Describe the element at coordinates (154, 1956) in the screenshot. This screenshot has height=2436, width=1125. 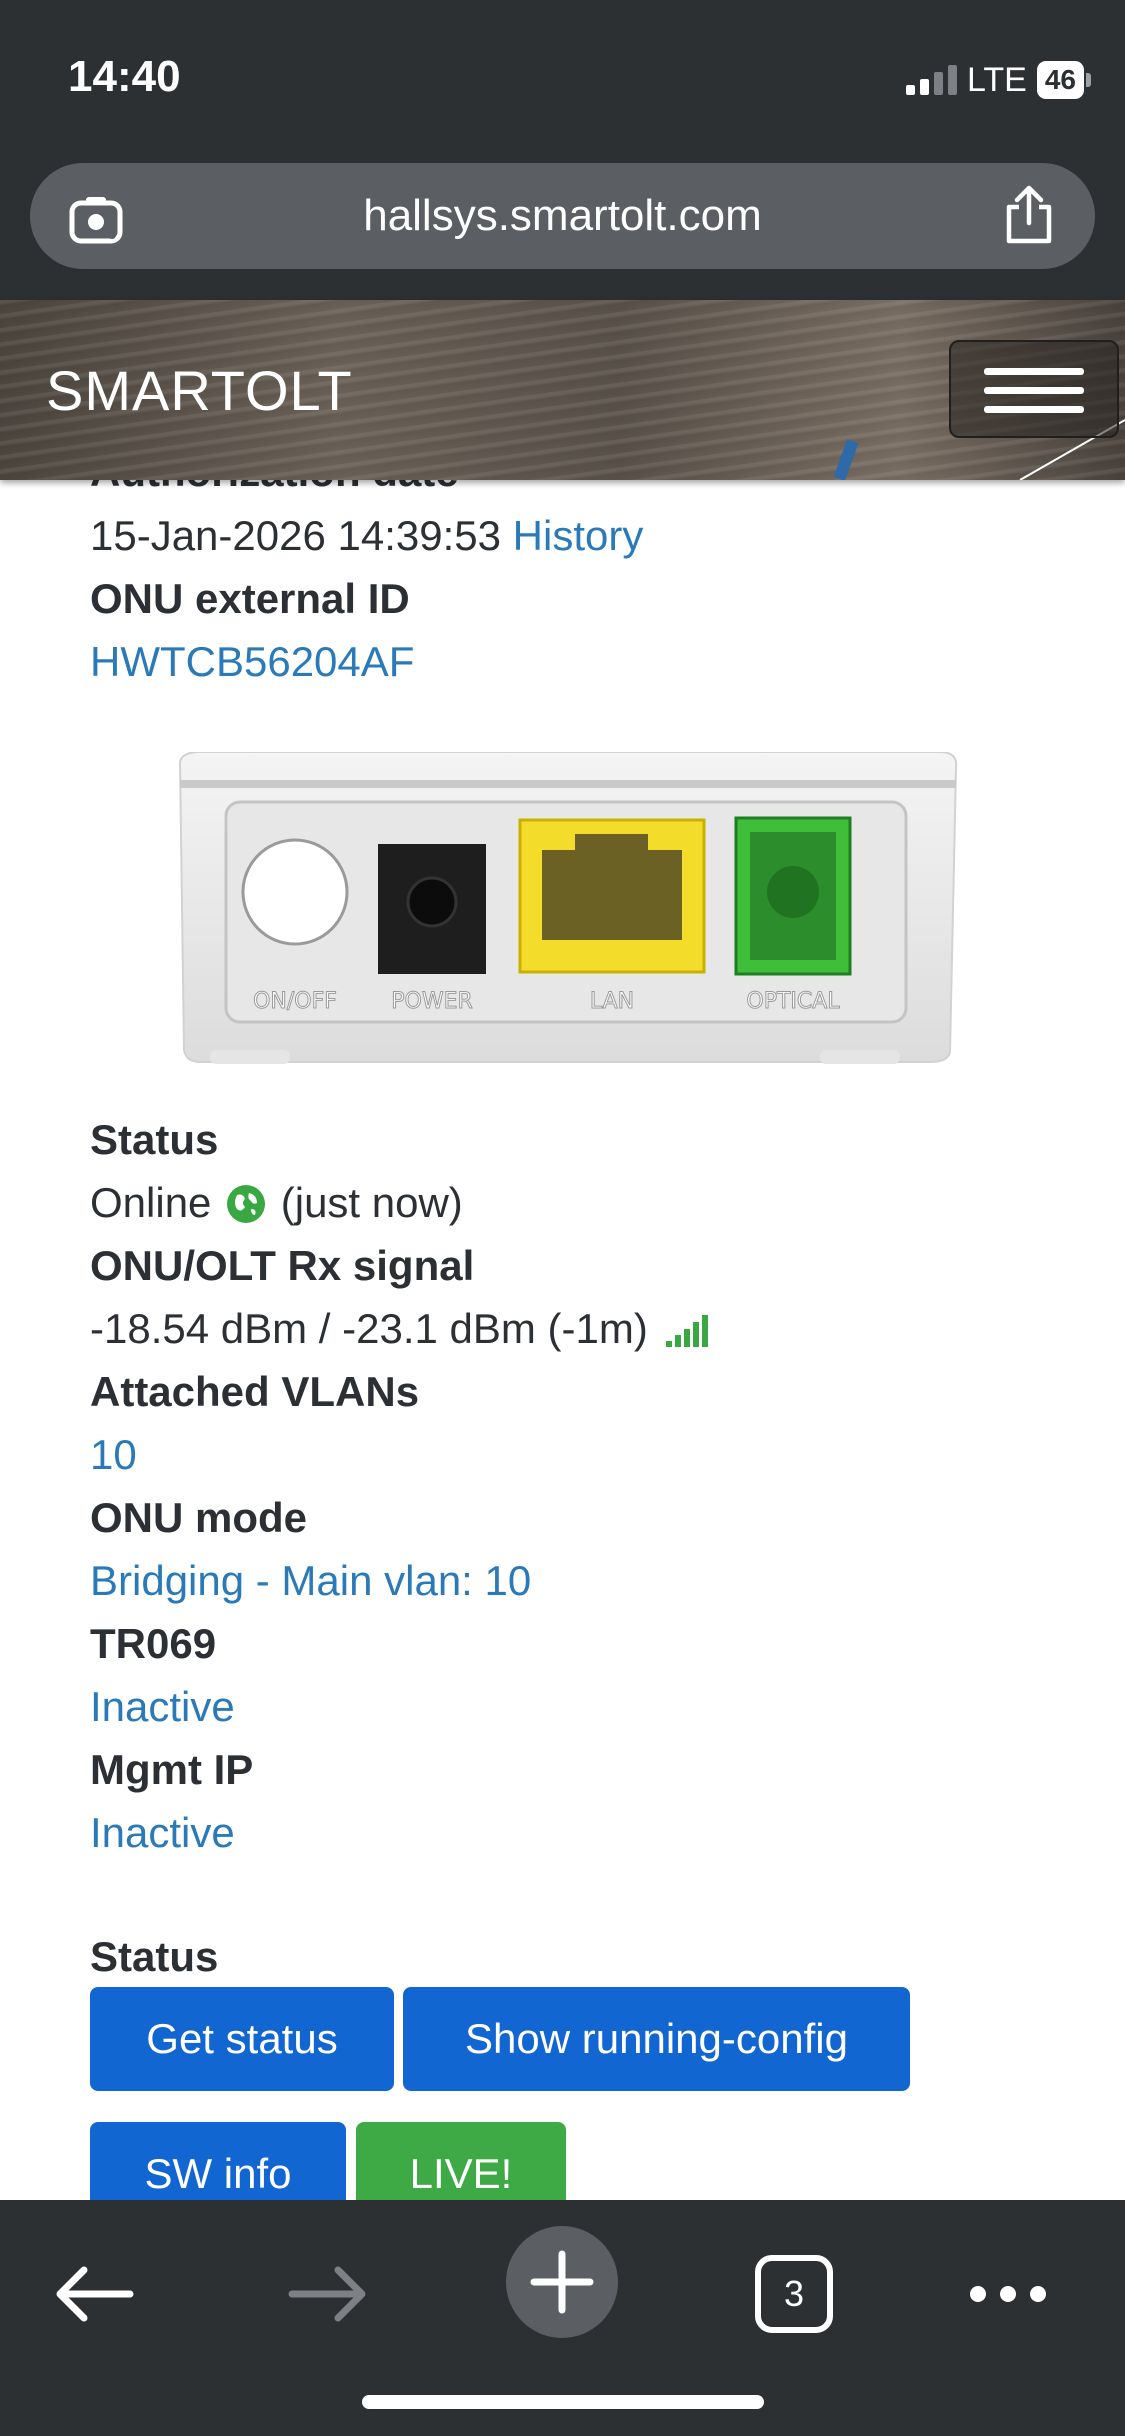
I see `actions-section-label: Status` at that location.